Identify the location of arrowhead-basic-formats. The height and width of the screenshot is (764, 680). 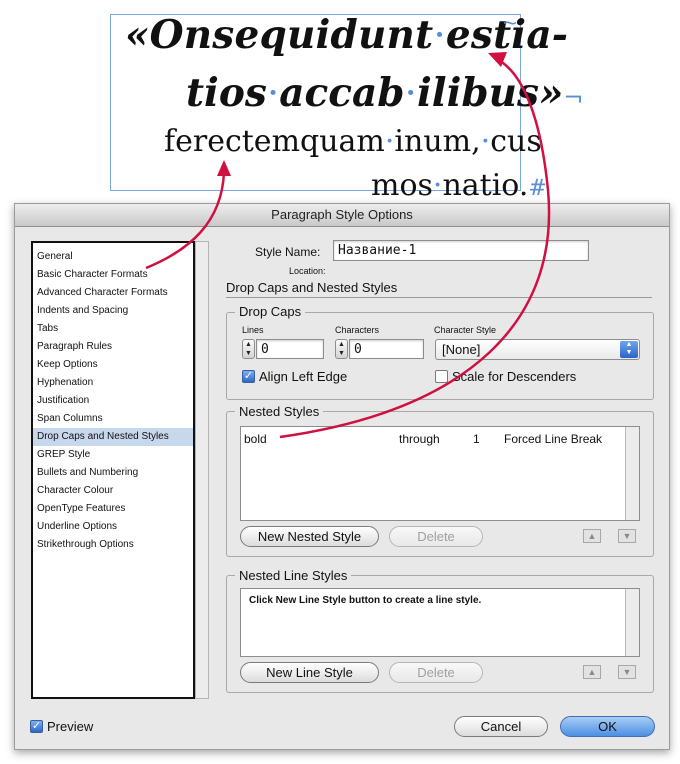
(224, 168).